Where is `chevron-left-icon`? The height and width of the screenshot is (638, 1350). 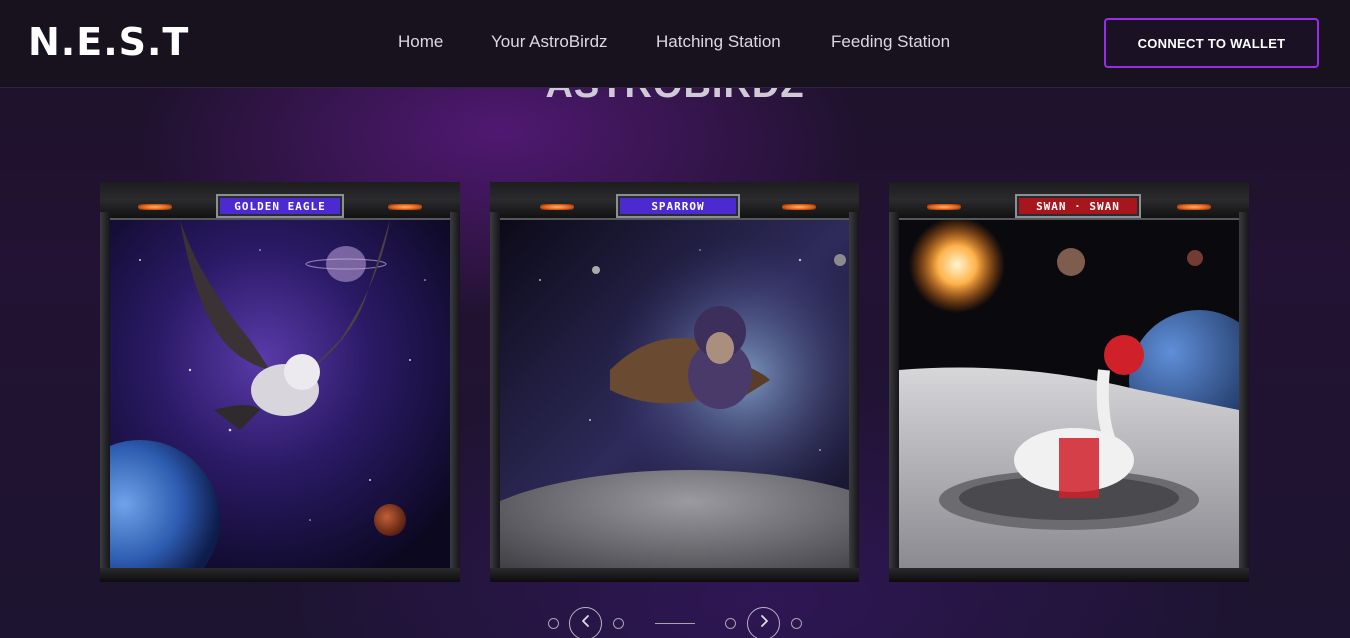
chevron-left-icon is located at coordinates (586, 623).